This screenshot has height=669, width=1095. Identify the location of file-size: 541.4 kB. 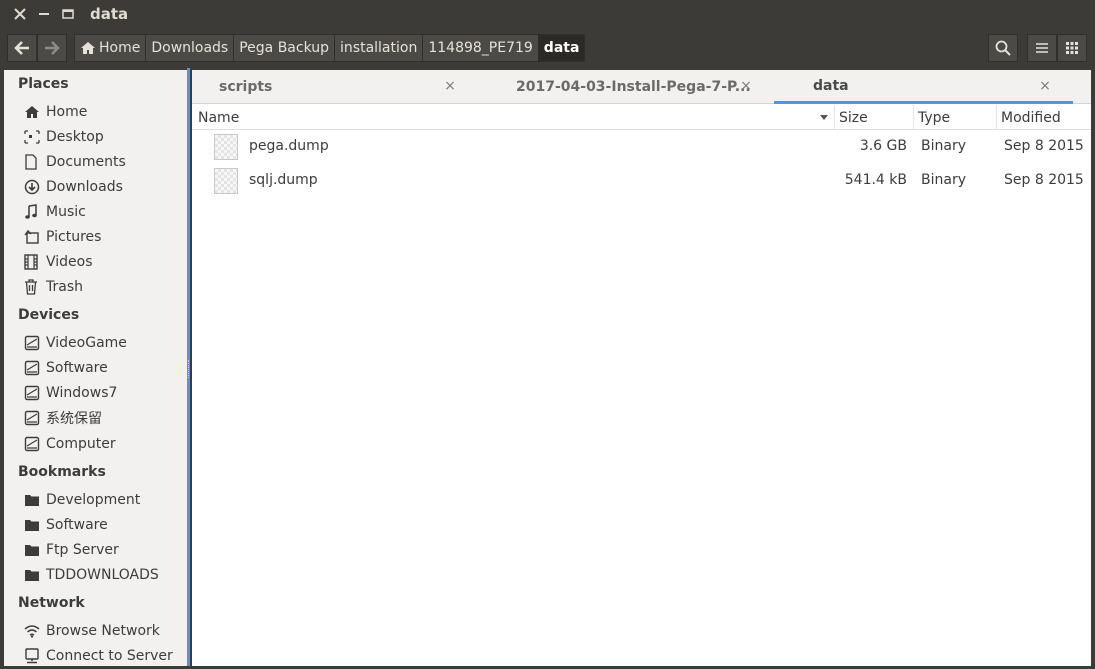
(875, 180).